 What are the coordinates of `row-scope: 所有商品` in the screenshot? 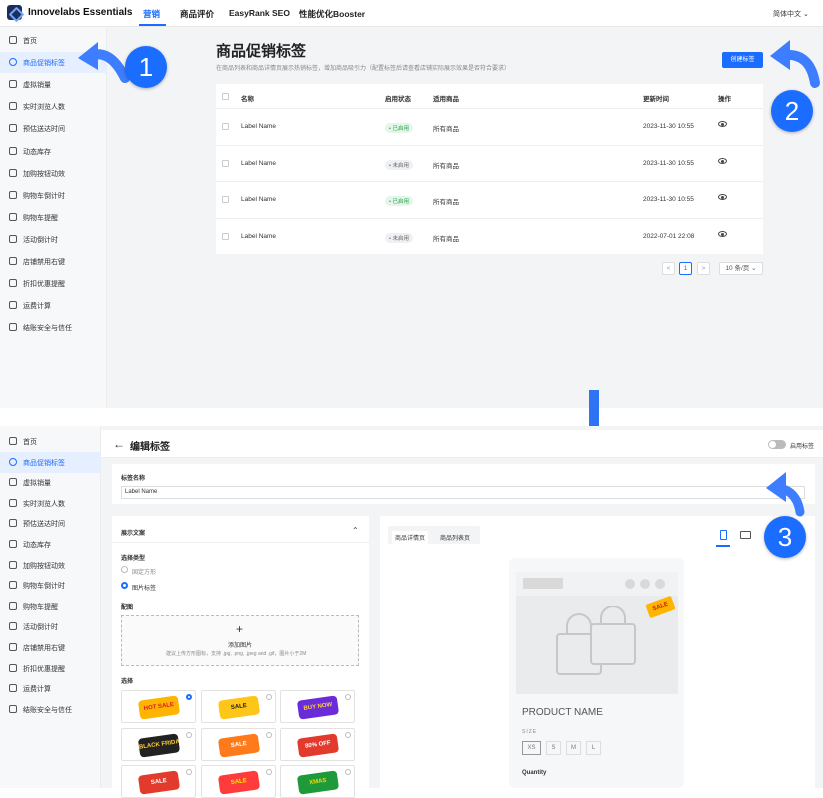 It's located at (446, 166).